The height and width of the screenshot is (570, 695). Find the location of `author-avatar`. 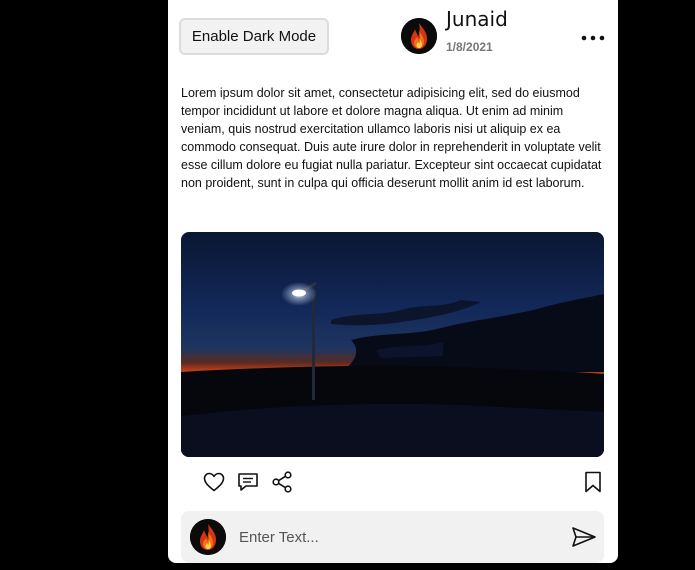

author-avatar is located at coordinates (419, 36).